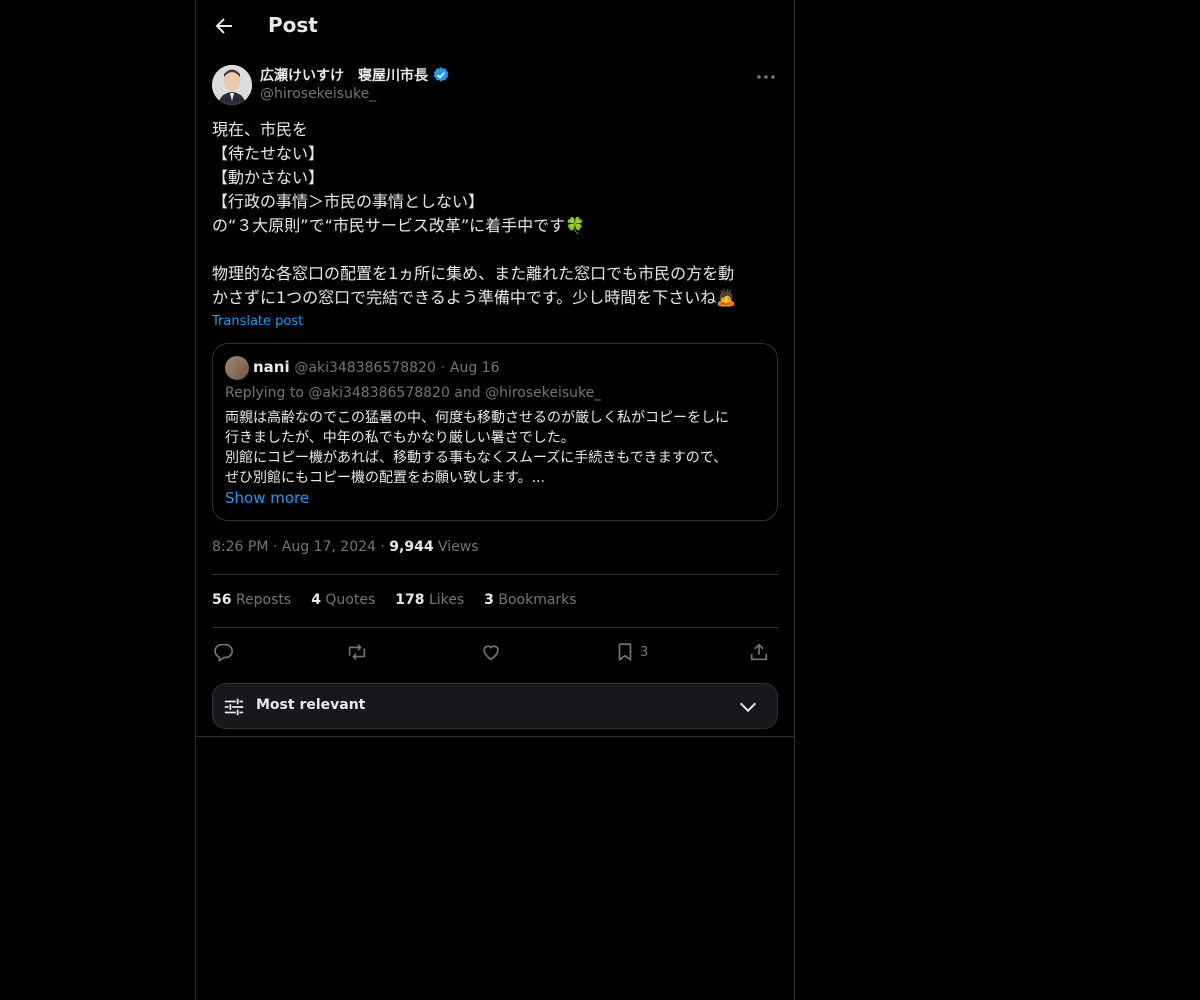 The height and width of the screenshot is (1000, 1200). What do you see at coordinates (344, 75) in the screenshot?
I see `author-name: 広瀬けいすけ 寝屋川市長` at bounding box center [344, 75].